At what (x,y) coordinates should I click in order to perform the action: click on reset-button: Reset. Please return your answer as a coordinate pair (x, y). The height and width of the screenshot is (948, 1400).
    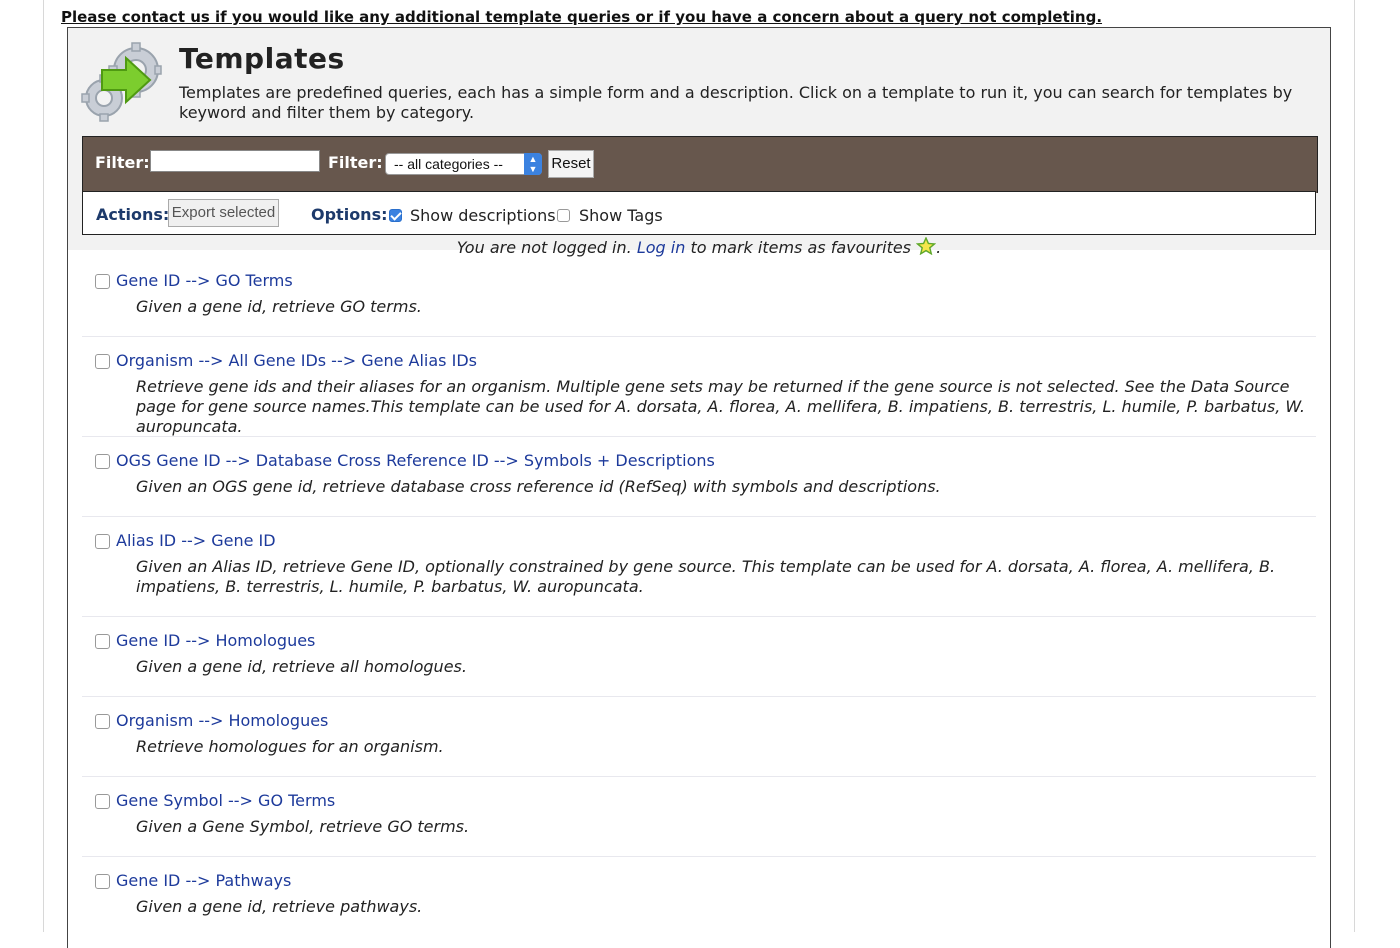
    Looking at the image, I should click on (571, 164).